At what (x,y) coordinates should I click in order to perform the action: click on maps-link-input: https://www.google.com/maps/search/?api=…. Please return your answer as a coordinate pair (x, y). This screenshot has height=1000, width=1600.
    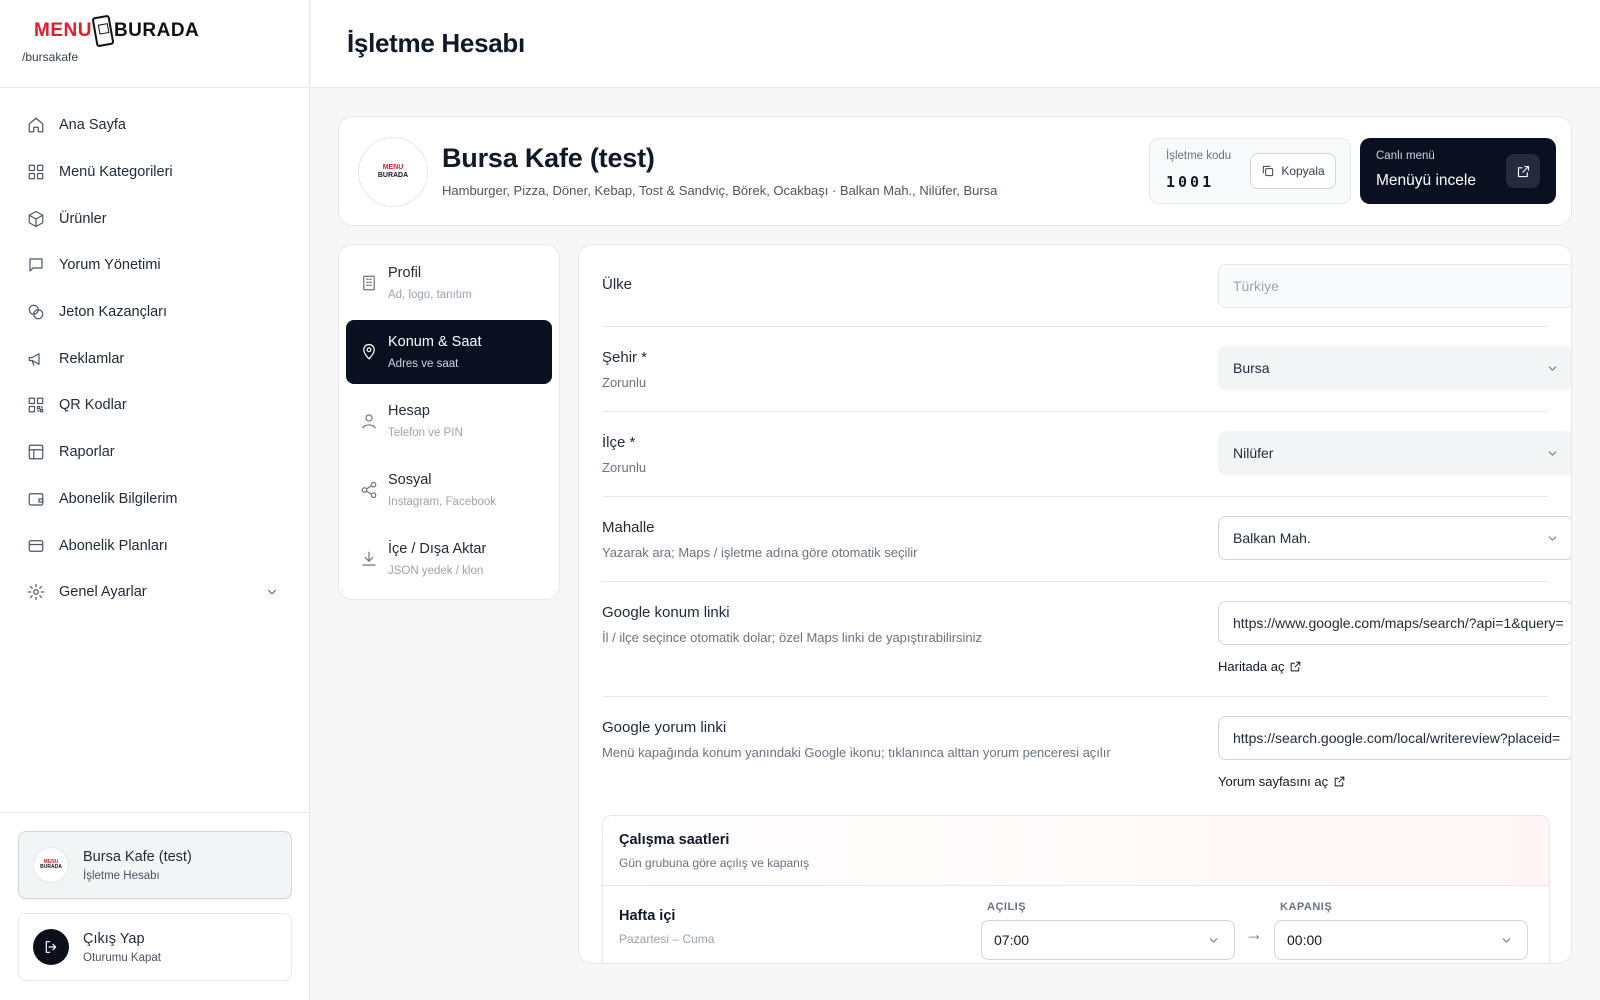
    Looking at the image, I should click on (1394, 623).